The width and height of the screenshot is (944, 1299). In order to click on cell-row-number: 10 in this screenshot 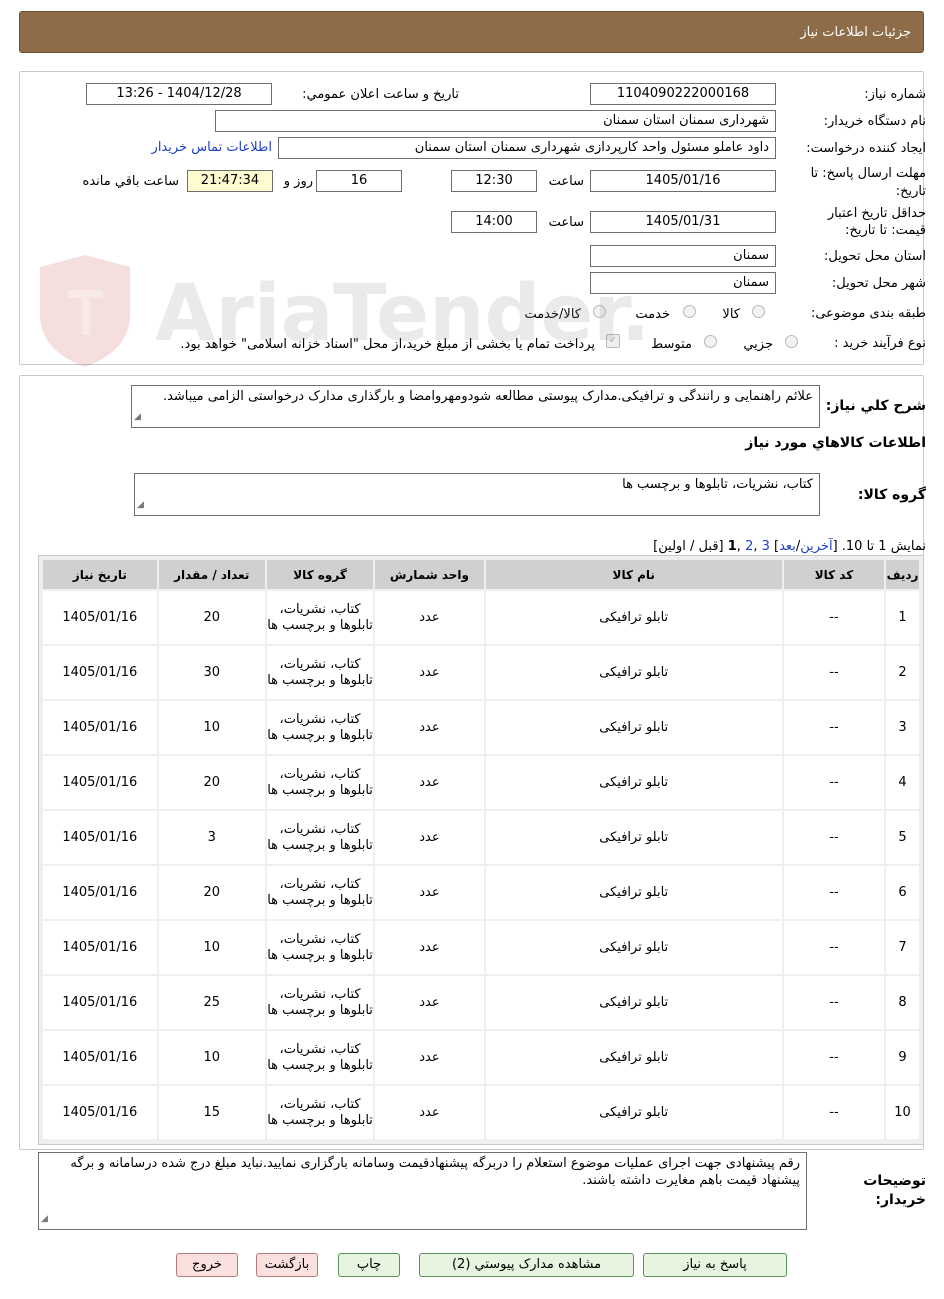, I will do `click(902, 1112)`.